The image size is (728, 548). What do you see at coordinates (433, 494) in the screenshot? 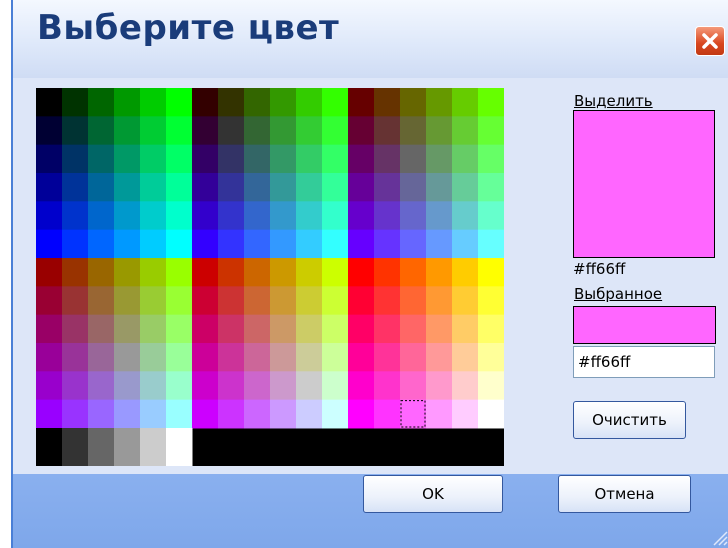
I see `ok-button: OK` at bounding box center [433, 494].